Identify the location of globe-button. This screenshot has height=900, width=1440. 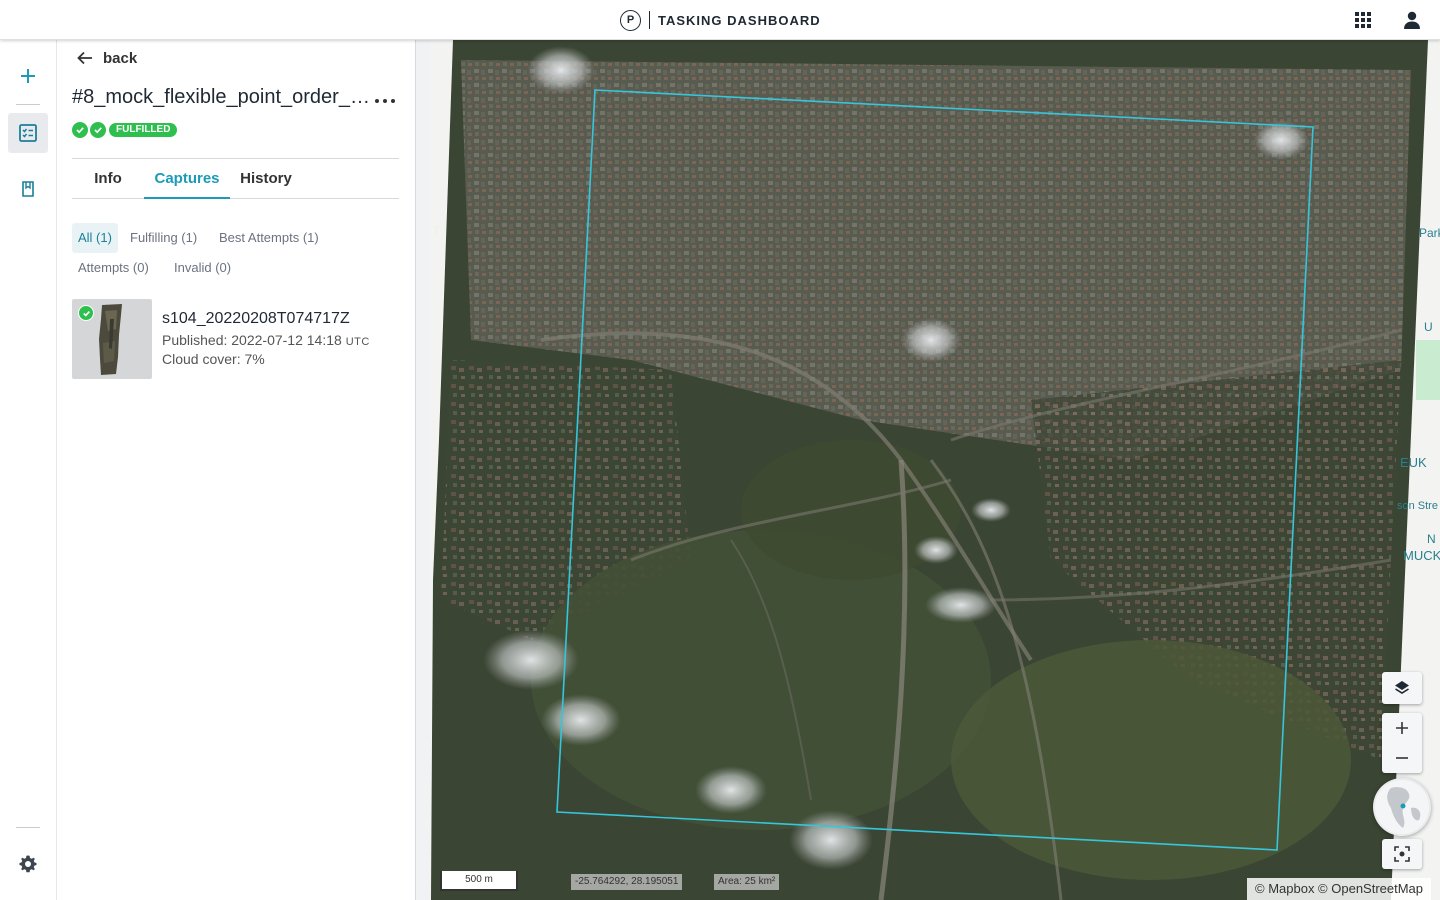
(1402, 807).